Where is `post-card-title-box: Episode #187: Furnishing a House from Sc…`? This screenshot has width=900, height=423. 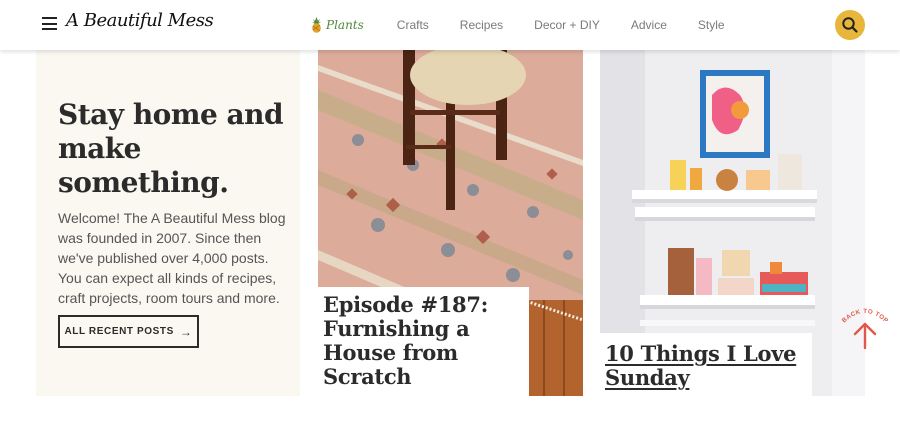 post-card-title-box: Episode #187: Furnishing a House from Sc… is located at coordinates (423, 341).